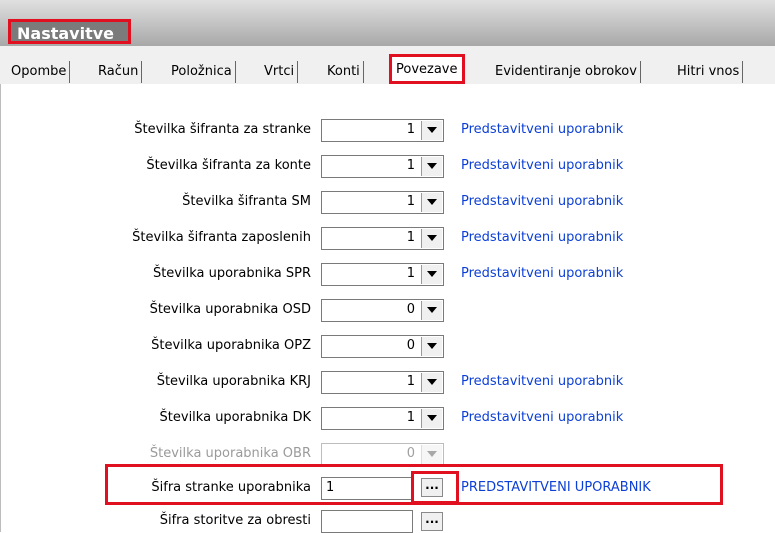 The image size is (775, 533). What do you see at coordinates (119, 72) in the screenshot?
I see `tab-racun: Račun` at bounding box center [119, 72].